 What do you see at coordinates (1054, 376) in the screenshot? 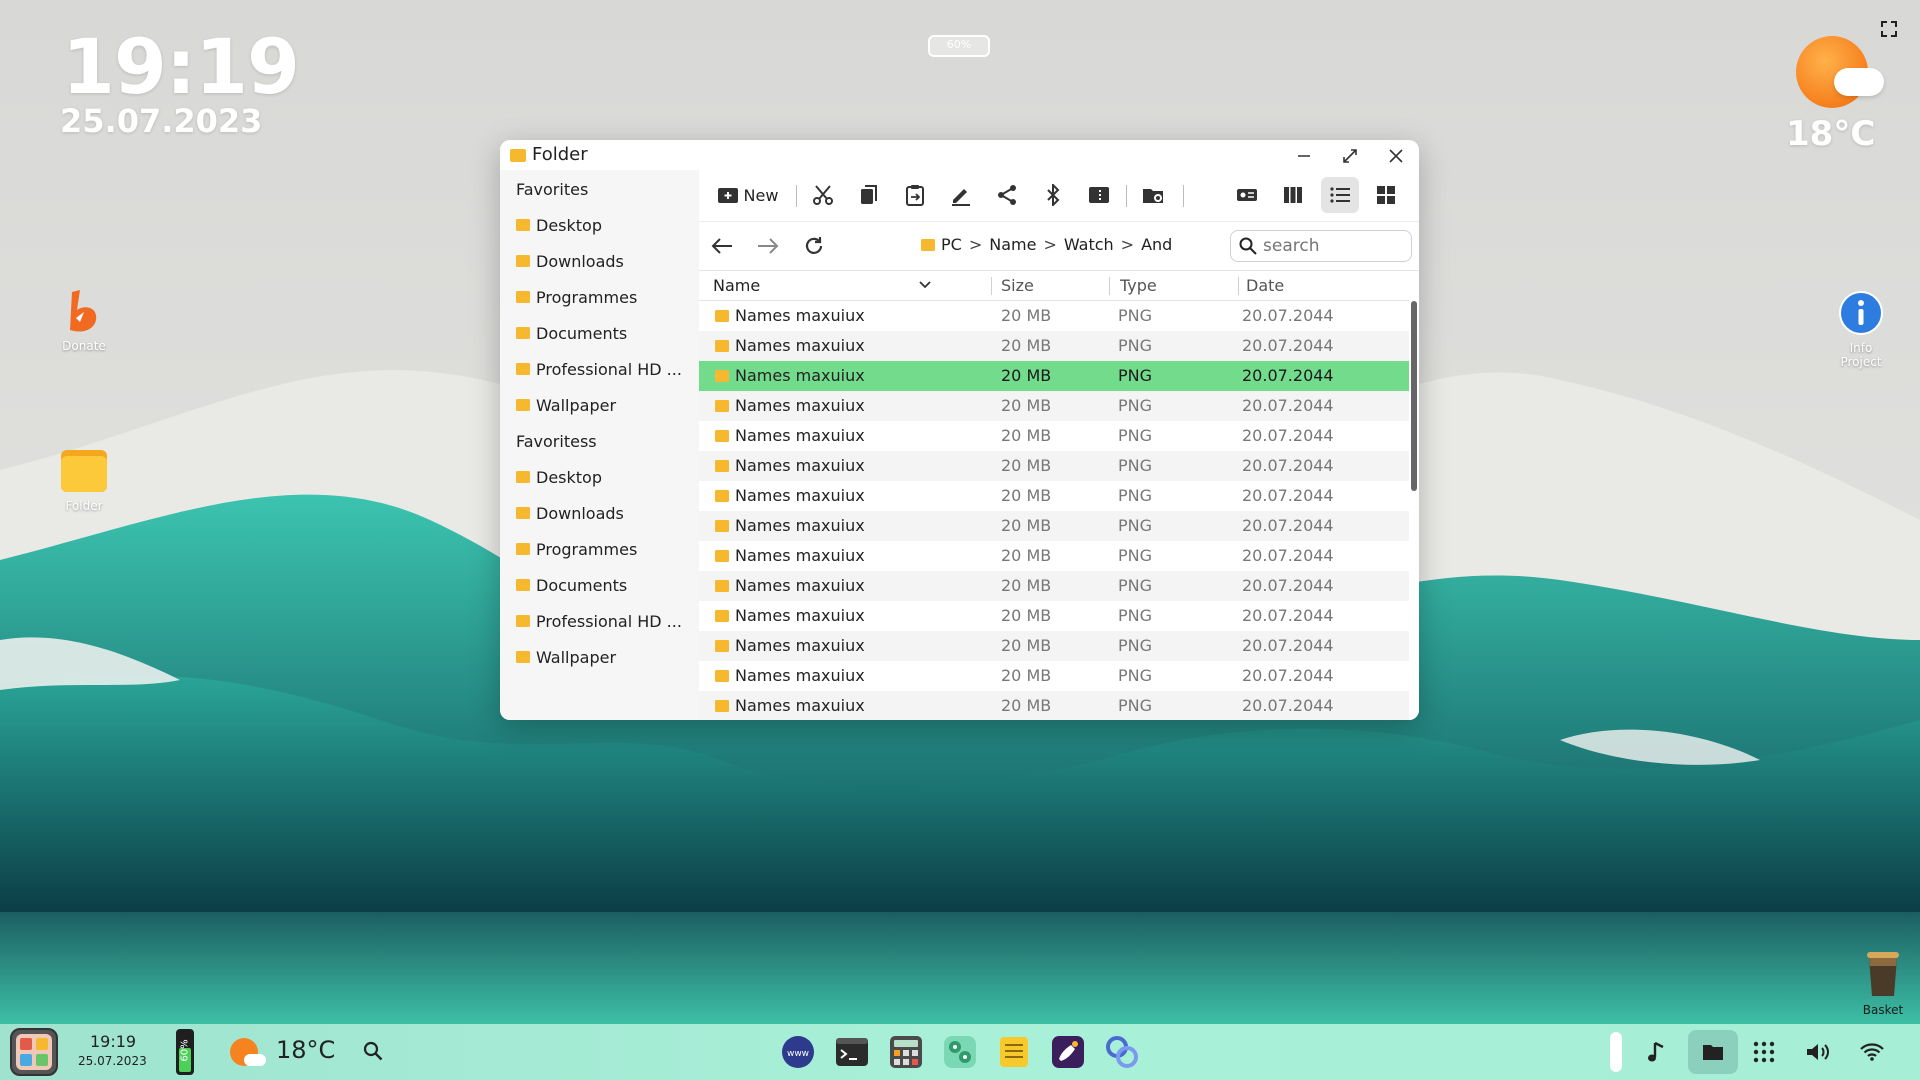
I see `table-row-selected: Names maxuiux 20 MB PNG 20.07.2044` at bounding box center [1054, 376].